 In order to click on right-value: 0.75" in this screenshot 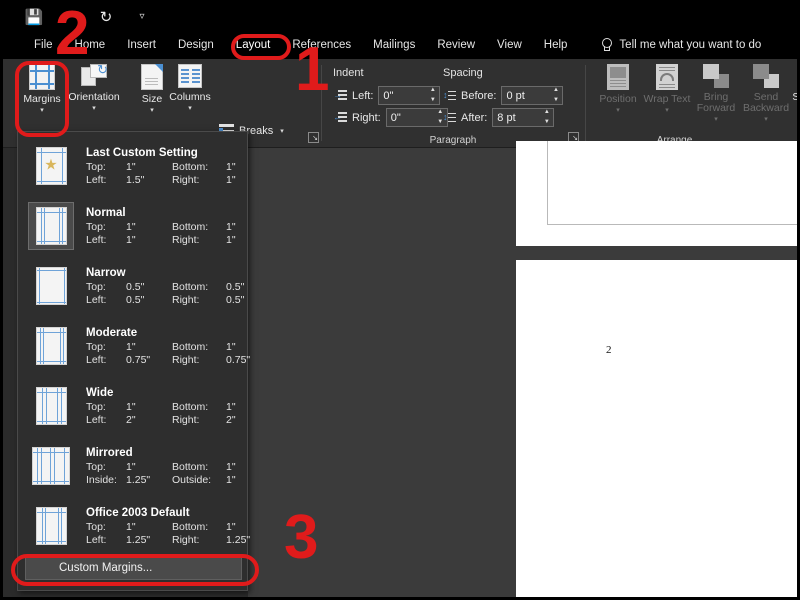, I will do `click(238, 360)`.